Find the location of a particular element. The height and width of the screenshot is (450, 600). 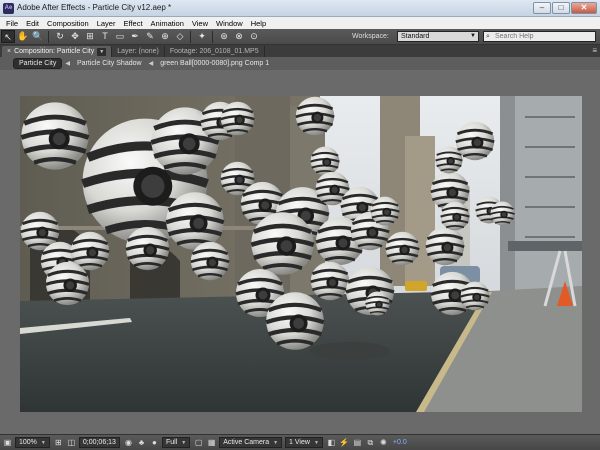

mask-visibility-icon: ◫ is located at coordinates (71, 442).